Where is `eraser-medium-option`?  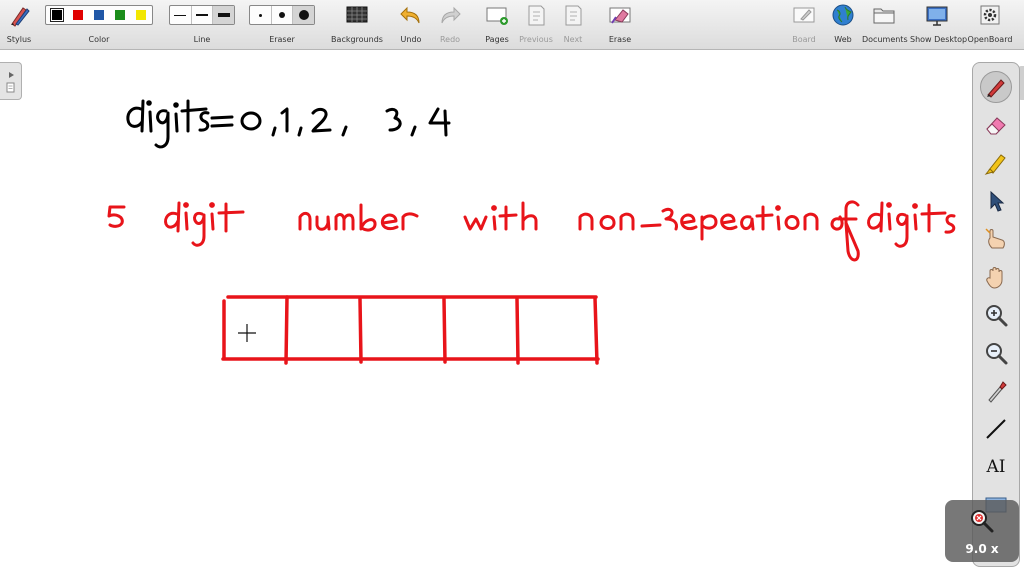
eraser-medium-option is located at coordinates (283, 15).